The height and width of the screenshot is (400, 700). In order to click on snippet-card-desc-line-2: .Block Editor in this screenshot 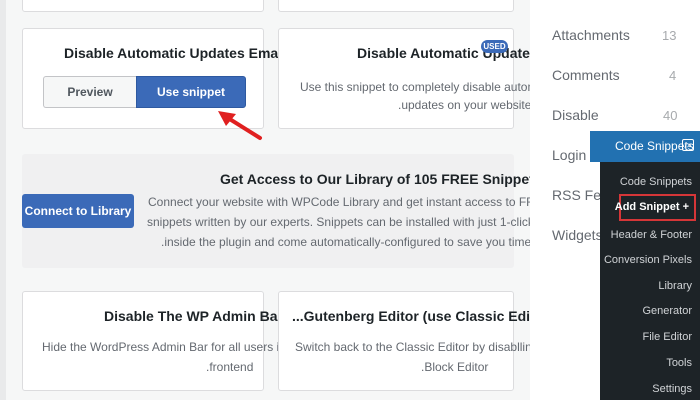, I will do `click(455, 367)`.